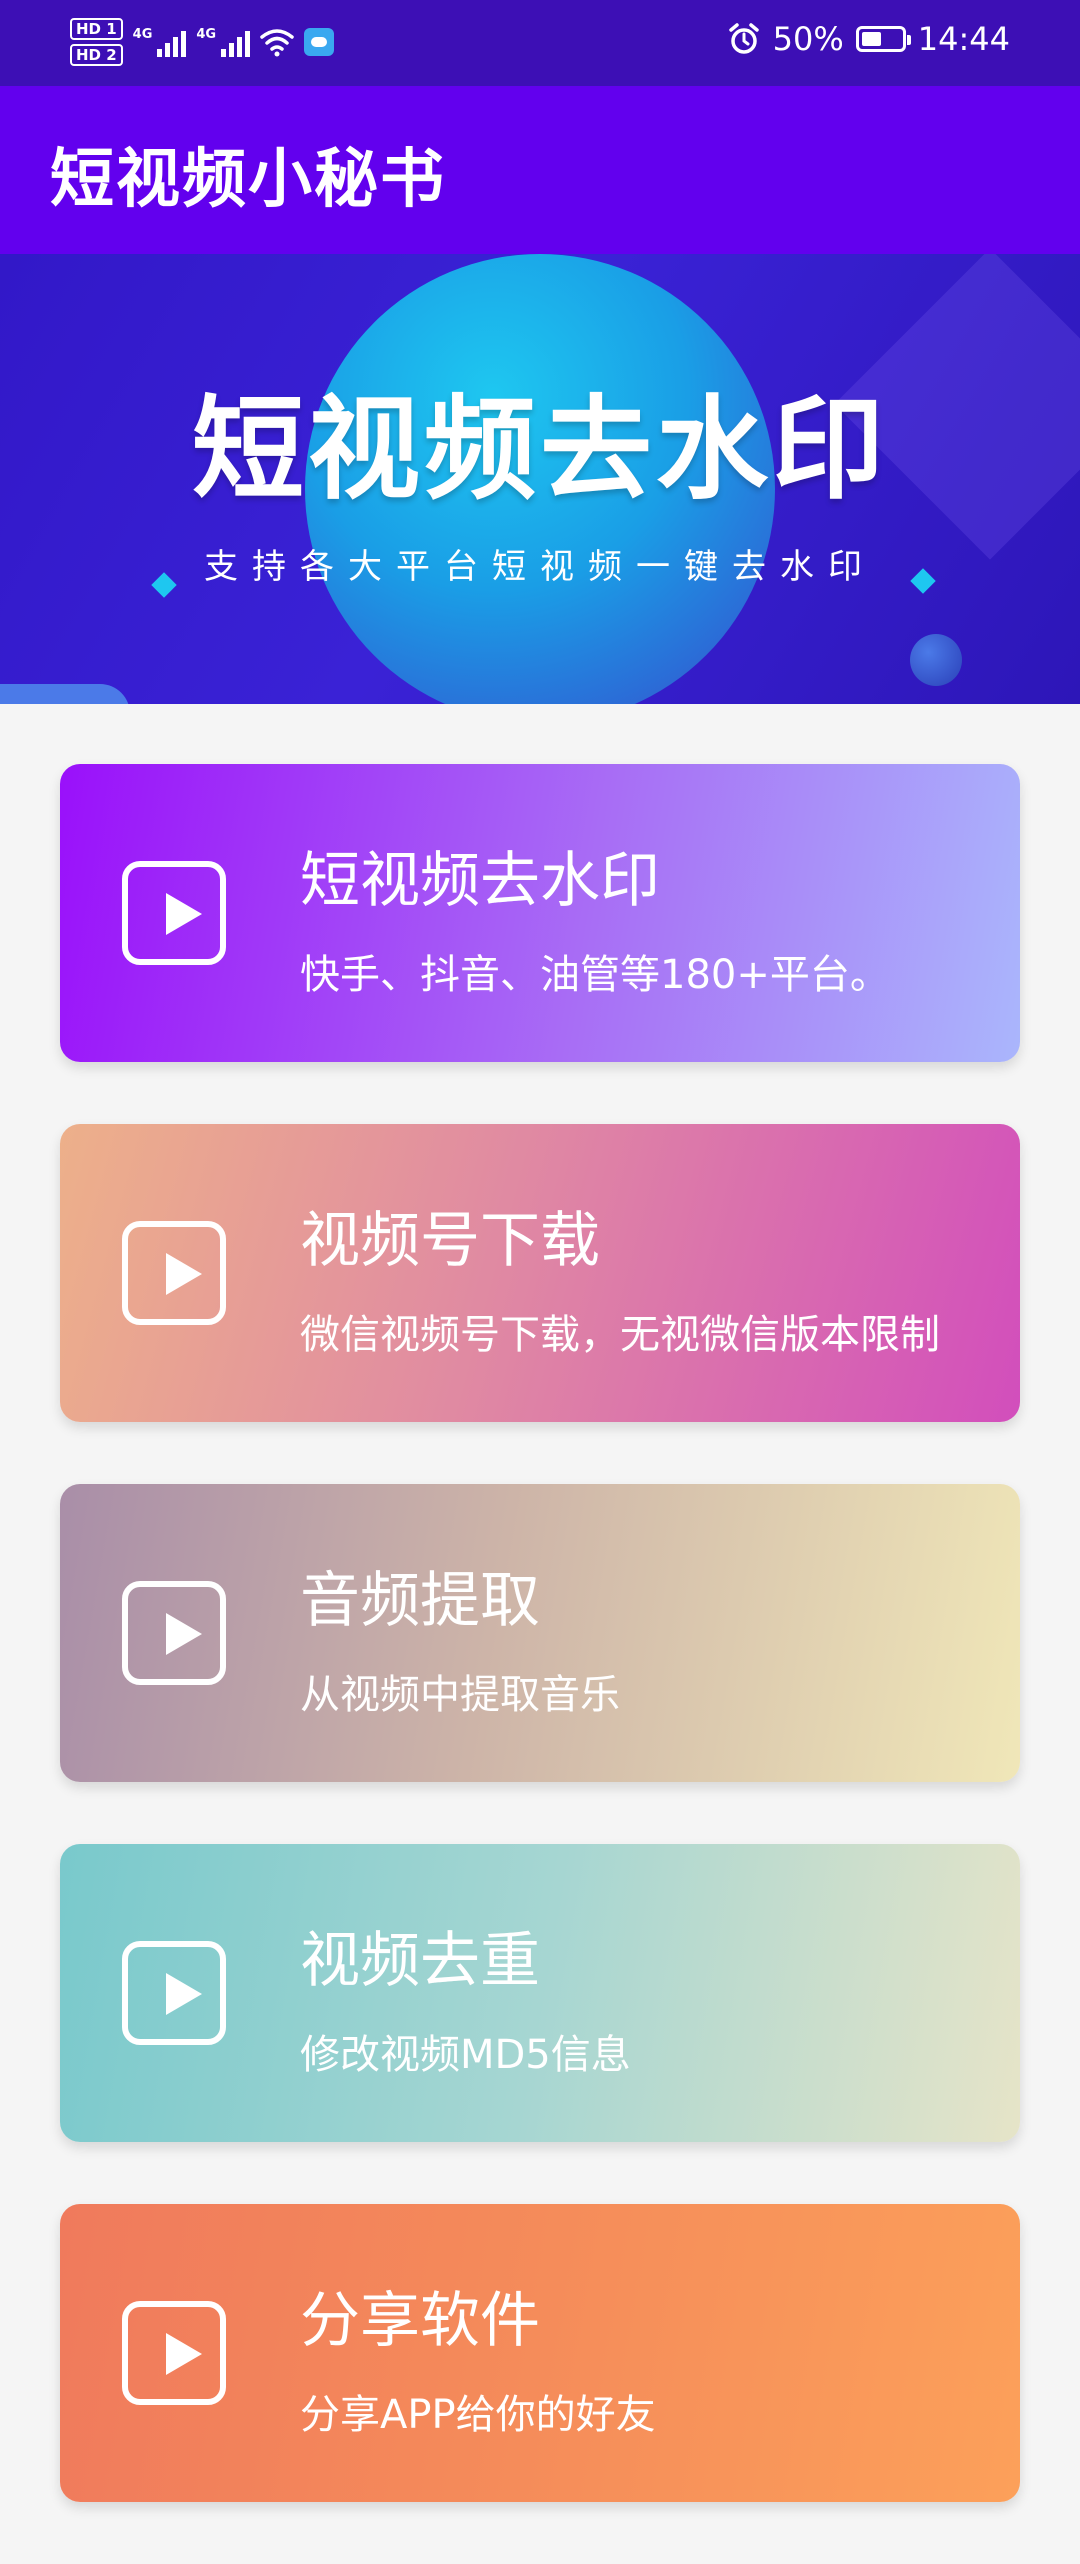  I want to click on banner-title: 短视频去水印, so click(540, 450).